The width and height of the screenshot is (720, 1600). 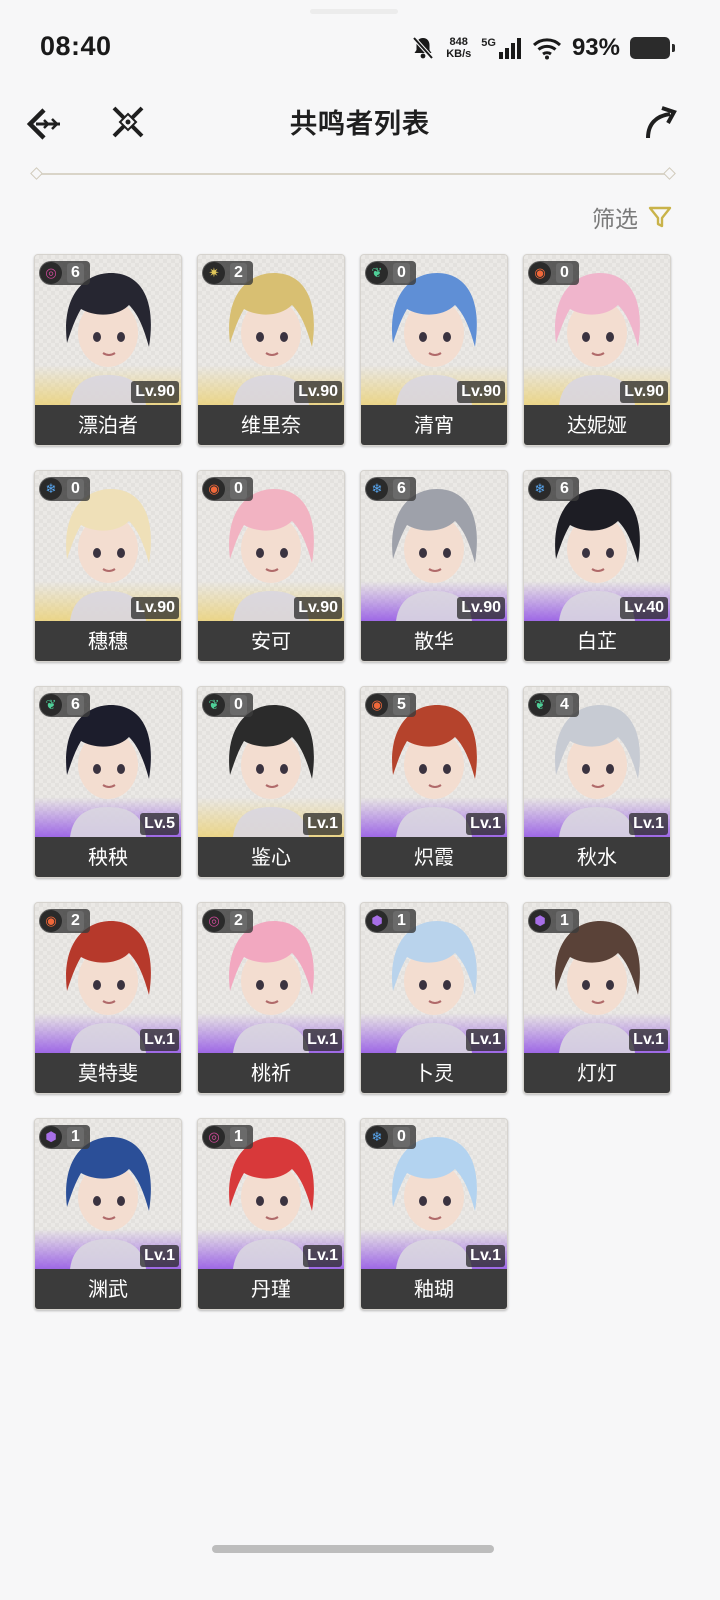 I want to click on character-card: ❦ 4 Lv.1 秋水, so click(x=597, y=782).